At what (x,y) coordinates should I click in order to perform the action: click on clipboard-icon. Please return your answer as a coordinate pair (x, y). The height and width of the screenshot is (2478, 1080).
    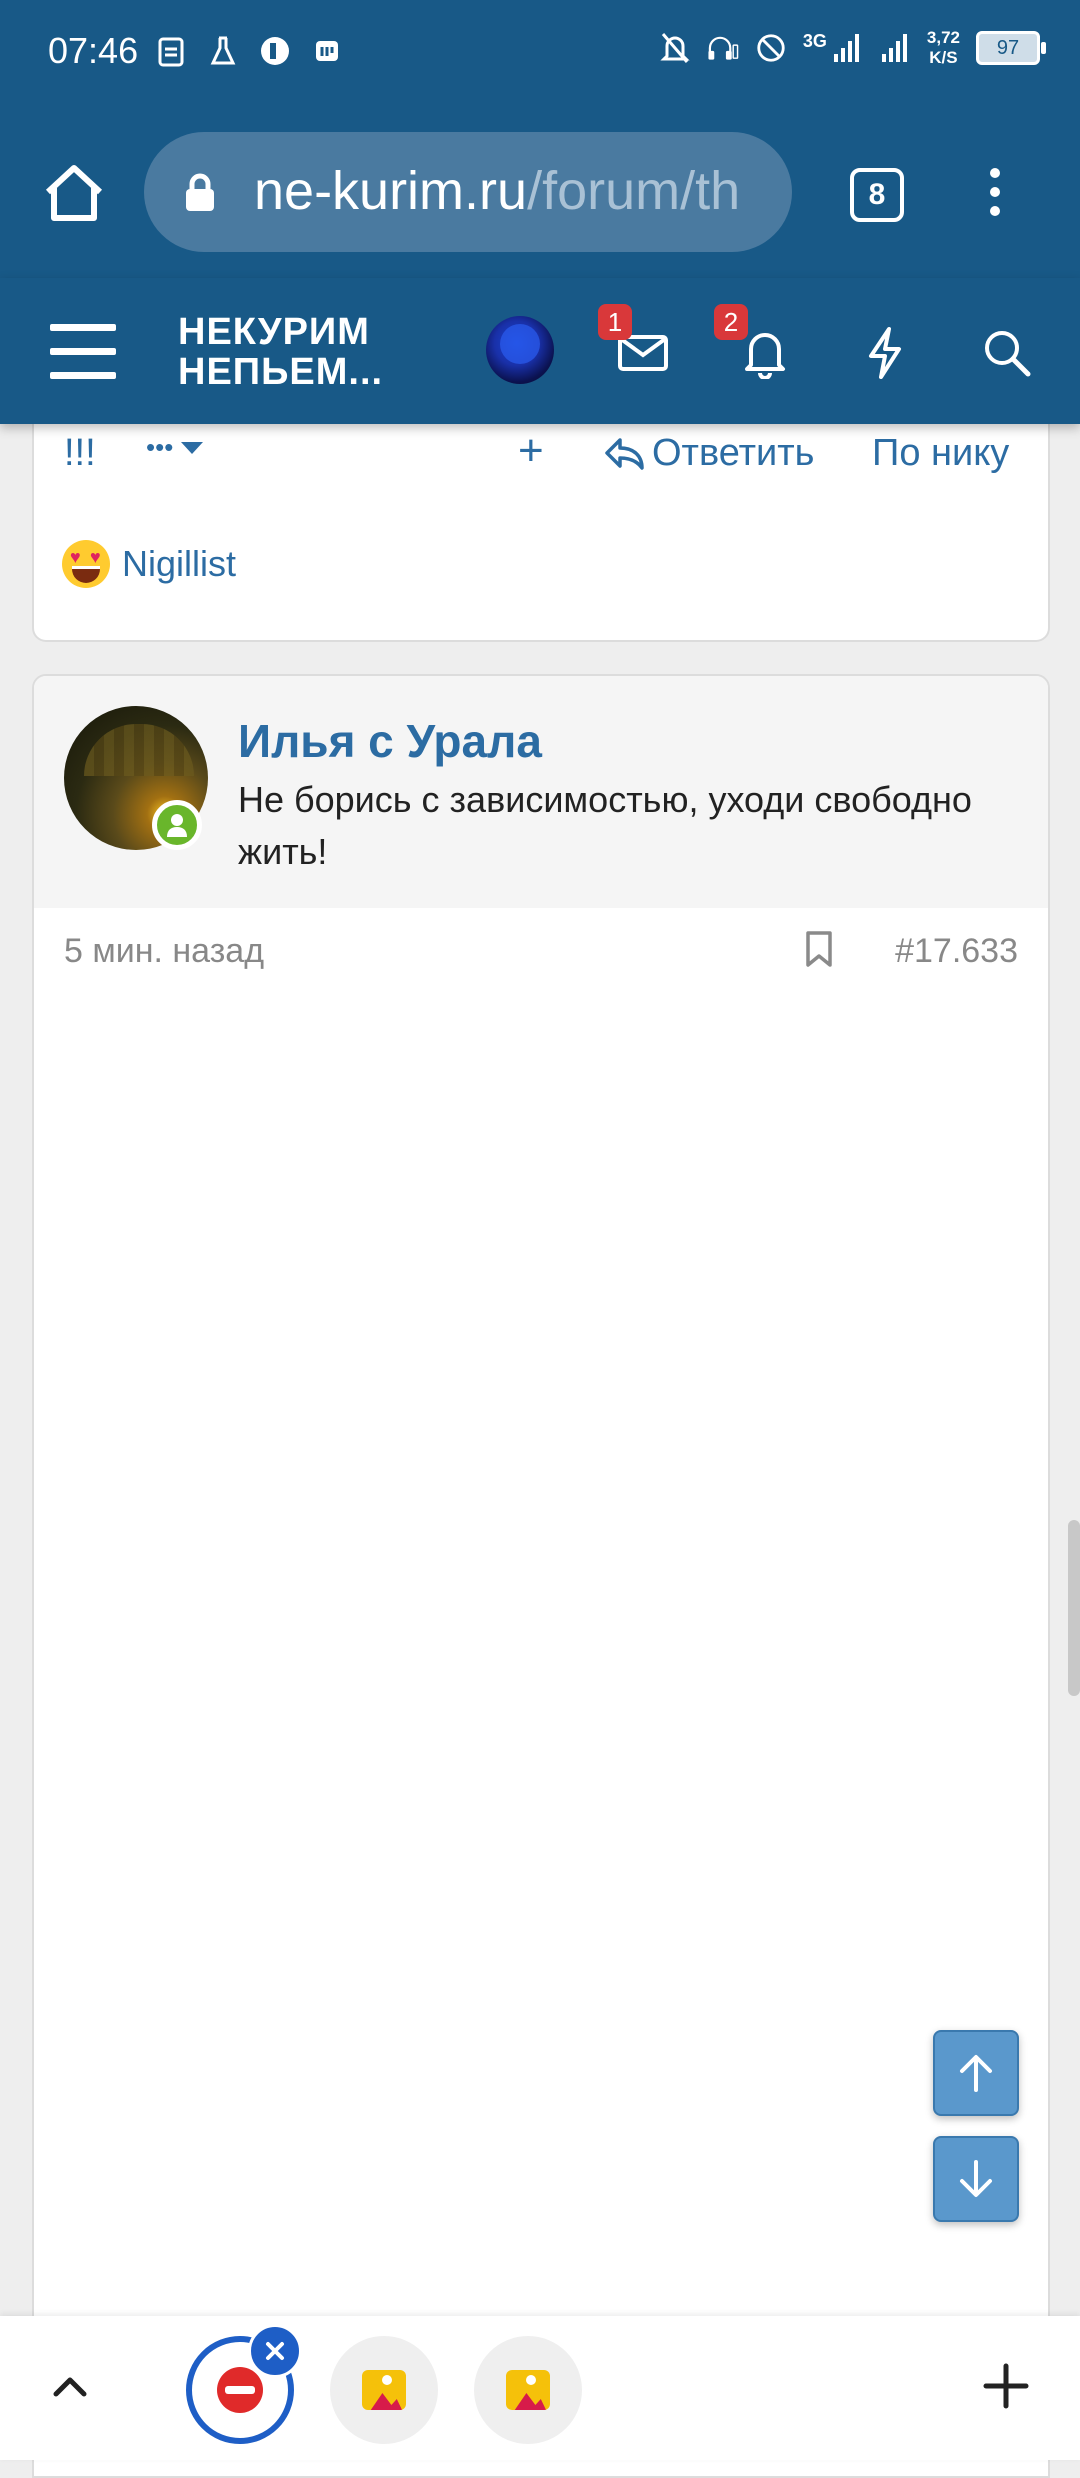
    Looking at the image, I should click on (171, 51).